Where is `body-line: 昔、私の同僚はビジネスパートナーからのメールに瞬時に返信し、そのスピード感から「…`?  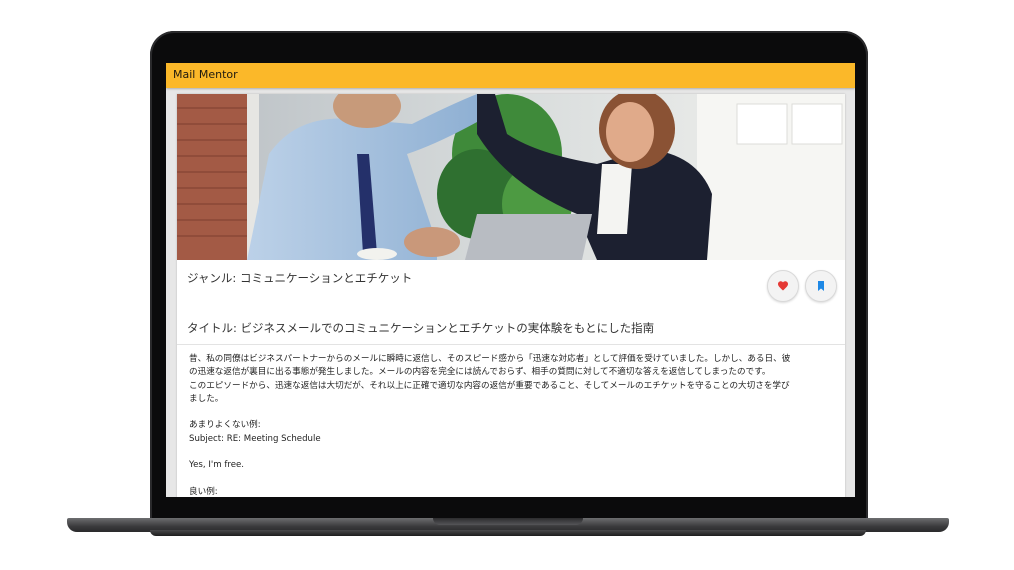
body-line: 昔、私の同僚はビジネスパートナーからのメールに瞬時に返信し、そのスピード感から「… is located at coordinates (490, 359).